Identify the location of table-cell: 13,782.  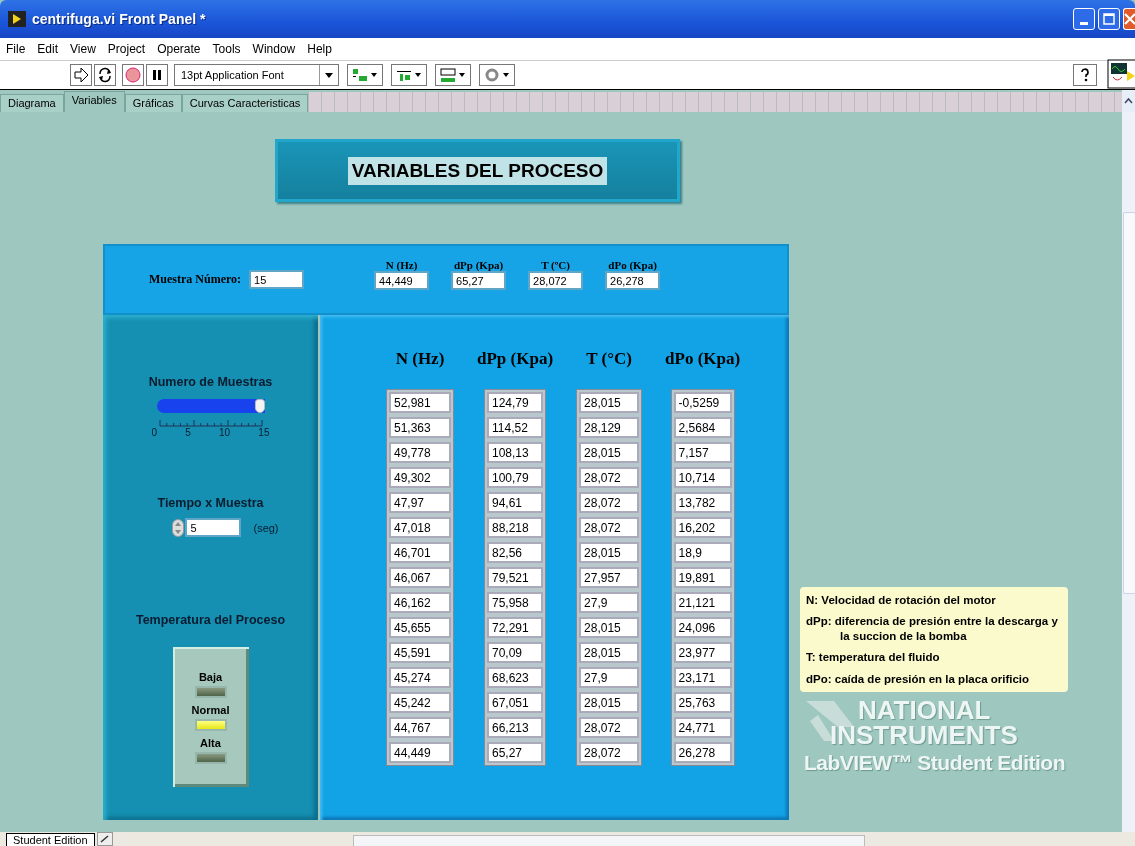
(702, 502).